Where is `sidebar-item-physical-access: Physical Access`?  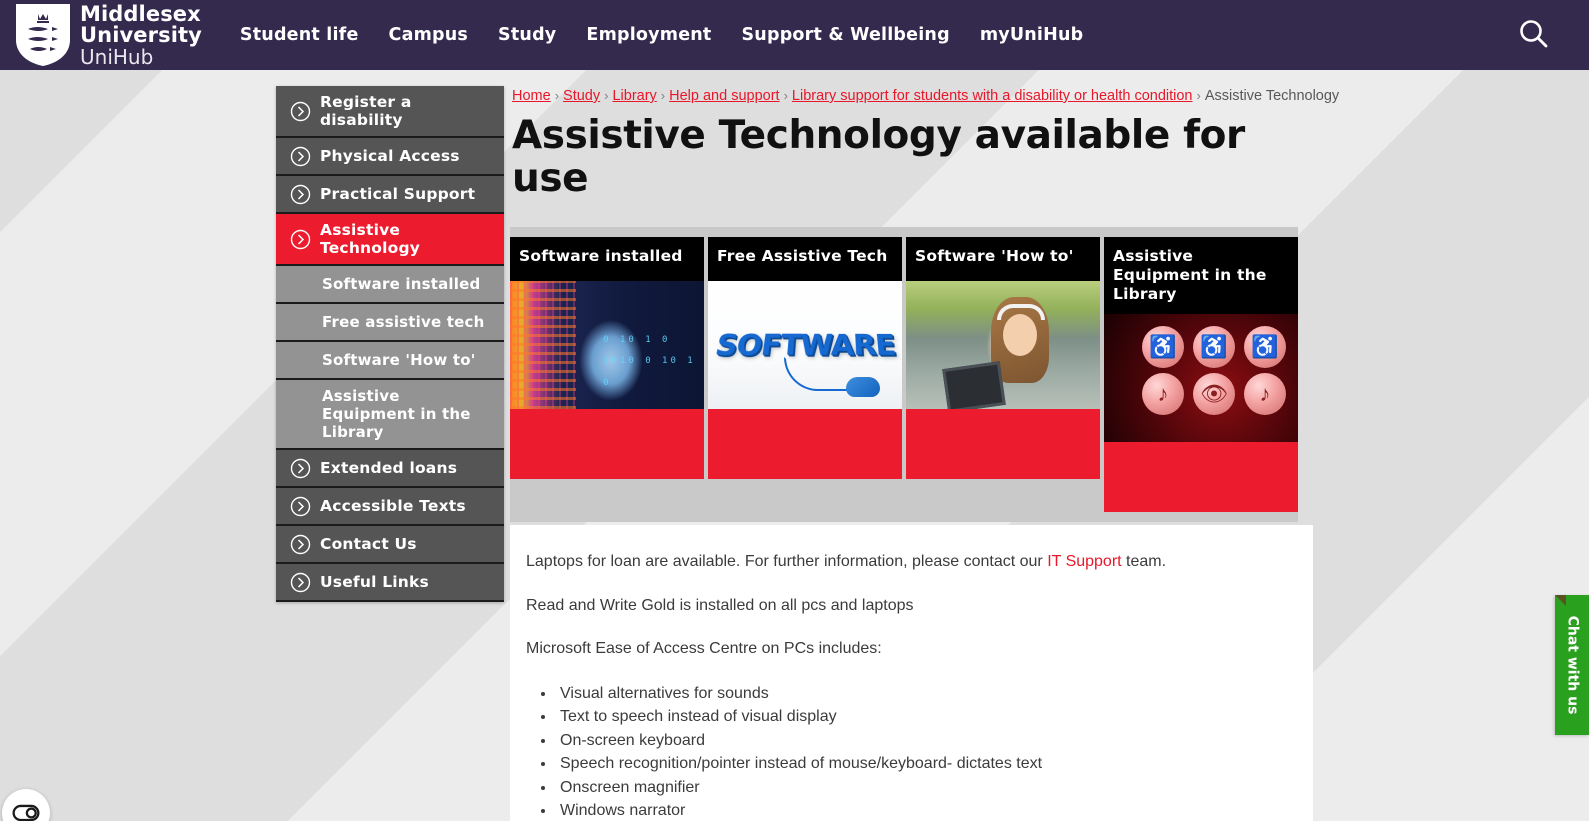 sidebar-item-physical-access: Physical Access is located at coordinates (390, 157).